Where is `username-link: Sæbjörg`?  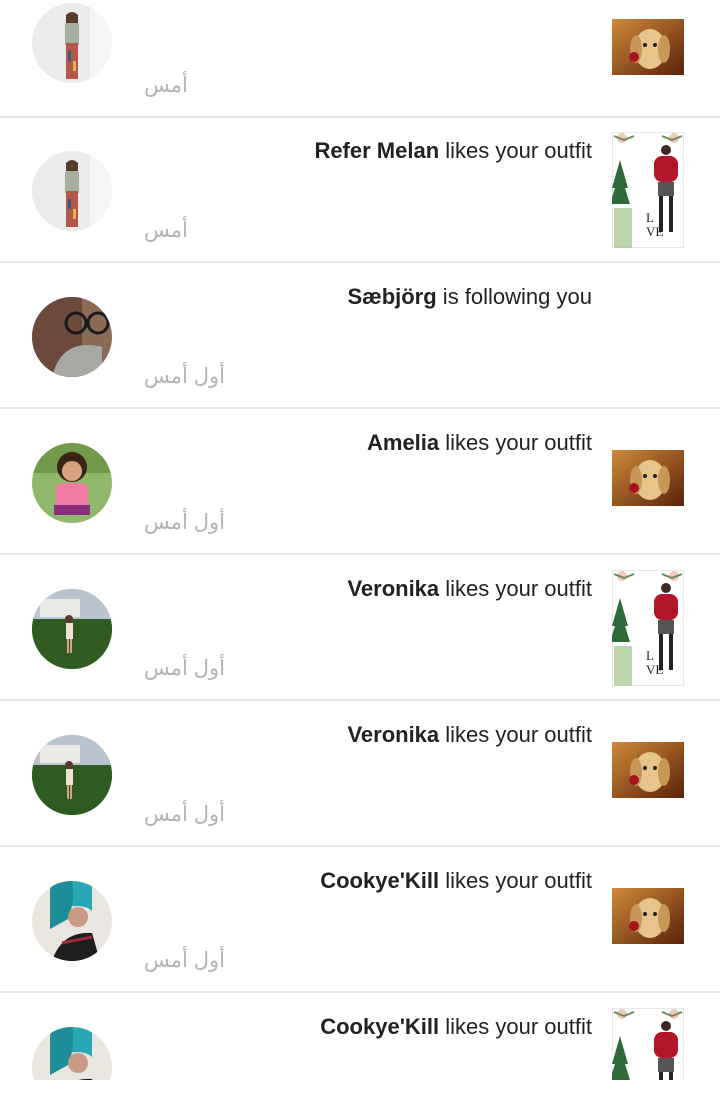 username-link: Sæbjörg is located at coordinates (391, 296).